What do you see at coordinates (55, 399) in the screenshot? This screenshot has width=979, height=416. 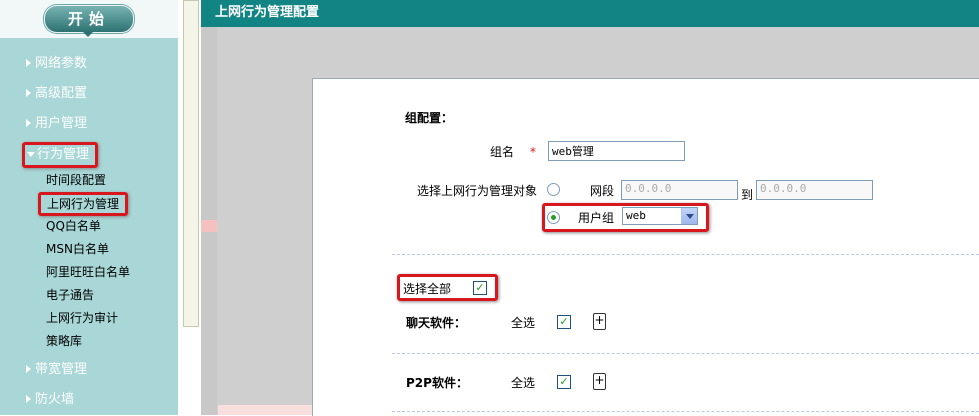 I see `sidebar-item-label: 防火墙` at bounding box center [55, 399].